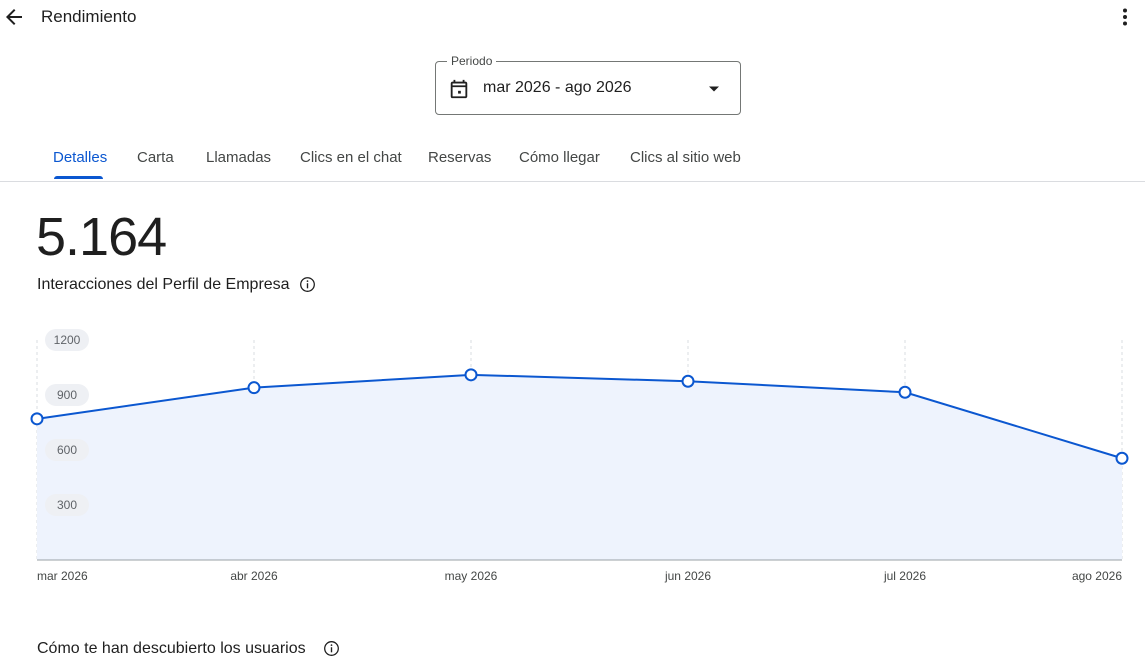 The image size is (1145, 670). I want to click on x-tick-label: mar 2026, so click(62, 576).